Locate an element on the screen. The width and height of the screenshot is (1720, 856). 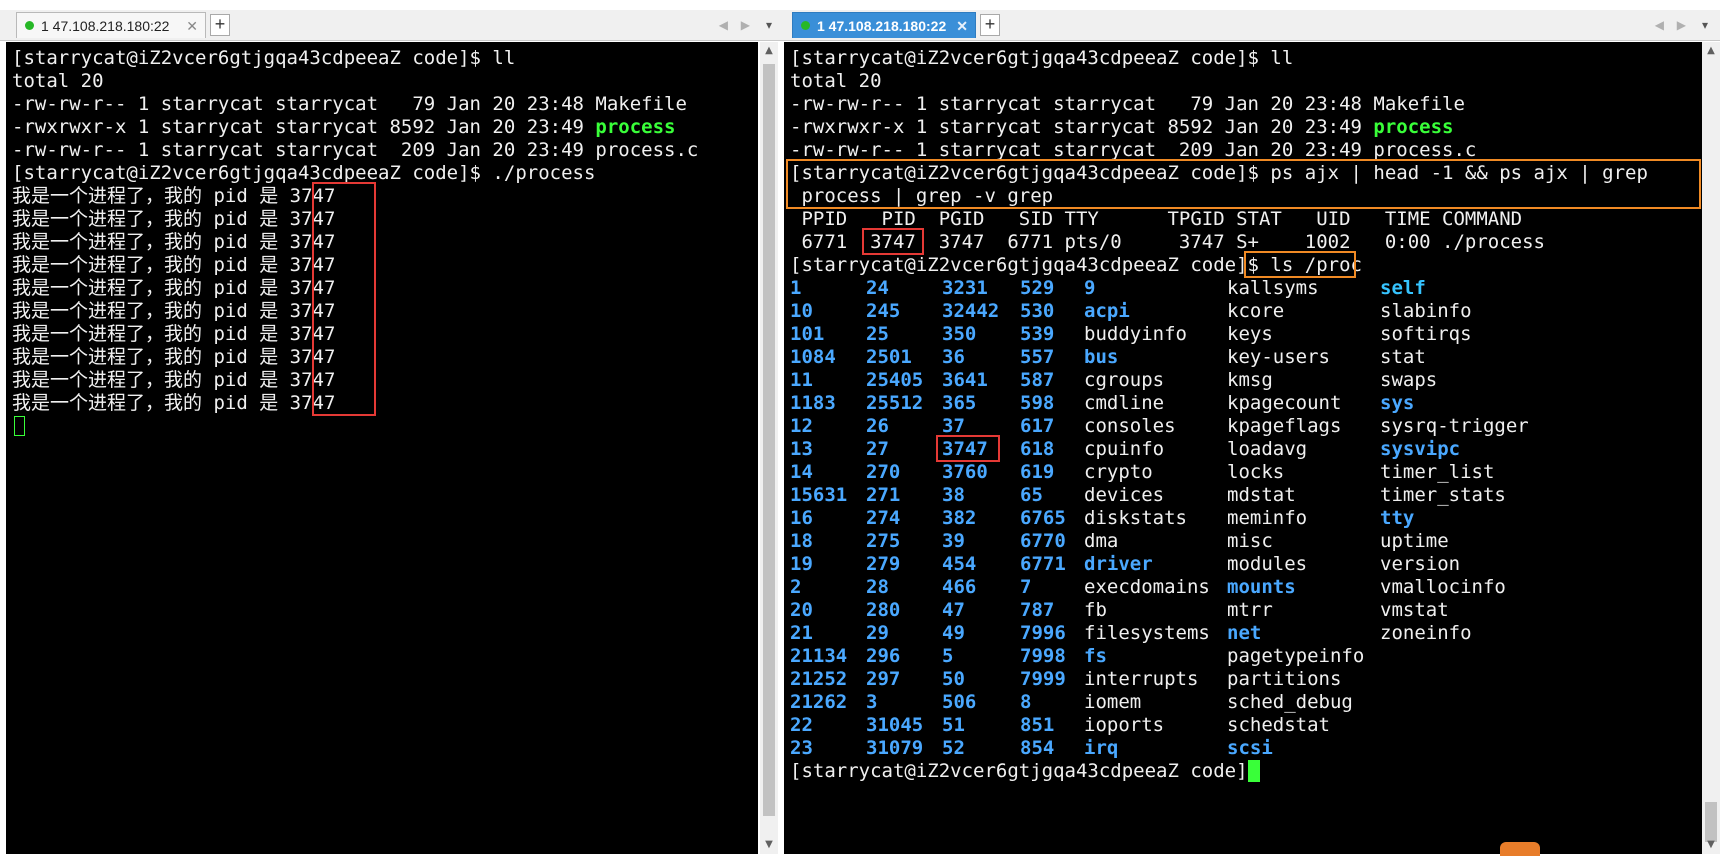
proc-entry: 24 is located at coordinates (877, 288).